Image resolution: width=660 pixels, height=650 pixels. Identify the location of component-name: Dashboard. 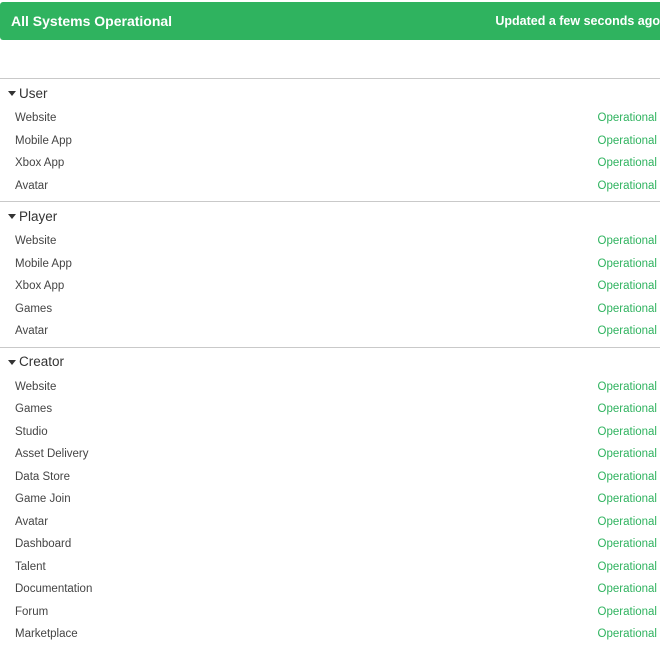
(43, 544).